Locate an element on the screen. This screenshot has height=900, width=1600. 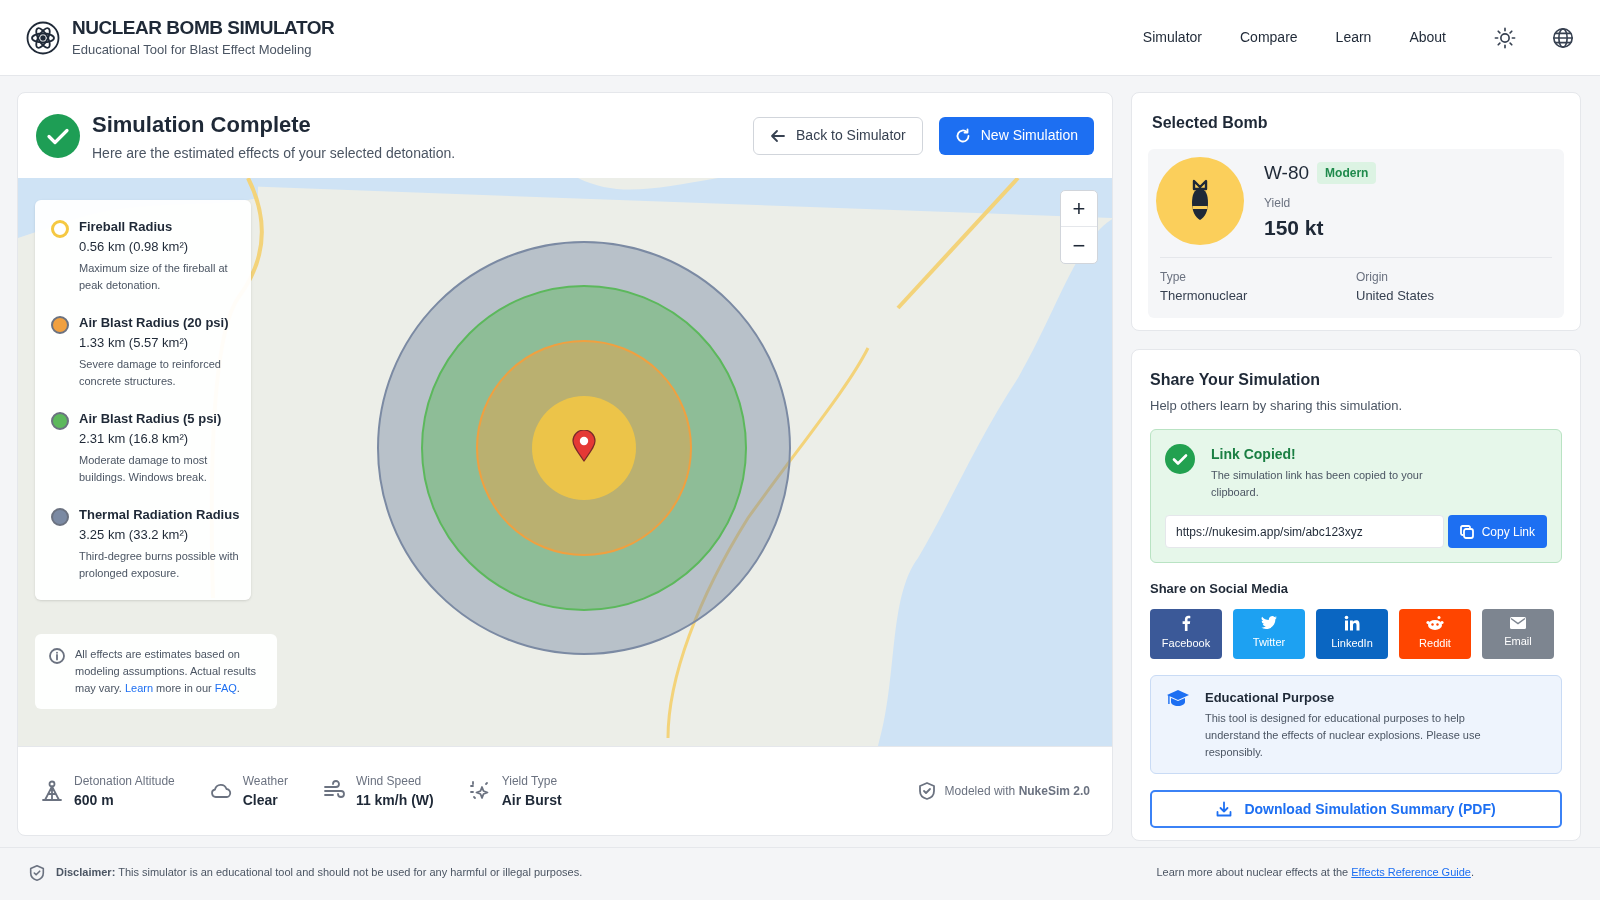
legend-description: Maximum size of the fireball at peak detonation. is located at coordinates (154, 277).